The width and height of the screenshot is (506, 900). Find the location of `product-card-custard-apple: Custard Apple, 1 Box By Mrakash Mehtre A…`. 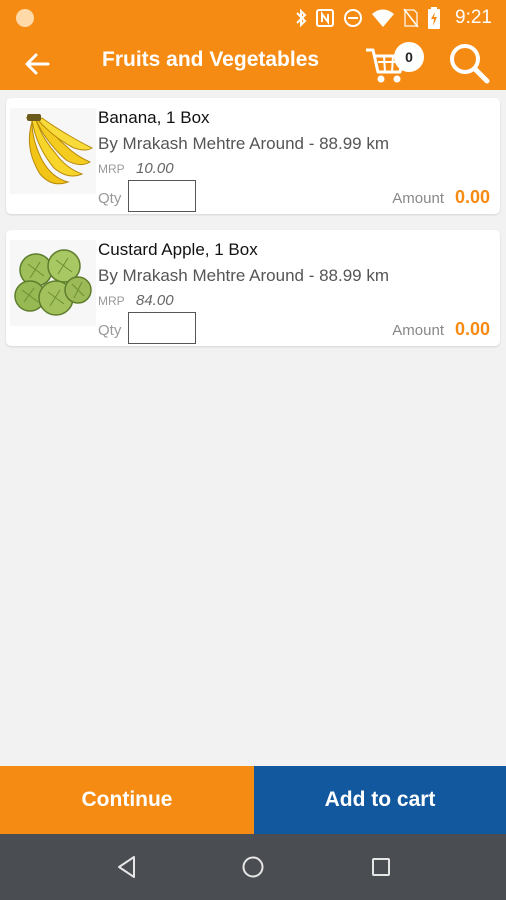

product-card-custard-apple: Custard Apple, 1 Box By Mrakash Mehtre A… is located at coordinates (253, 288).